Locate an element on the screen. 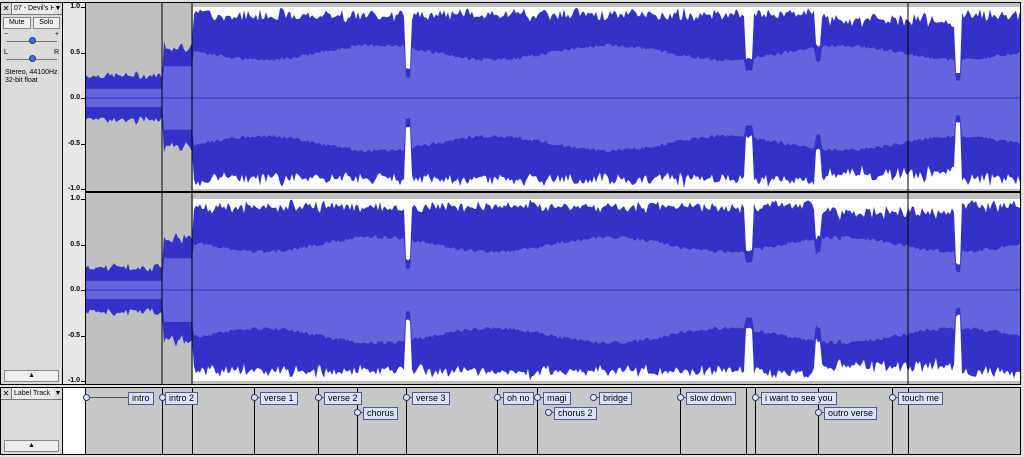 This screenshot has width=1024, height=457. track-format-info: Stereo, 44100Hz 32-bit float is located at coordinates (31, 75).